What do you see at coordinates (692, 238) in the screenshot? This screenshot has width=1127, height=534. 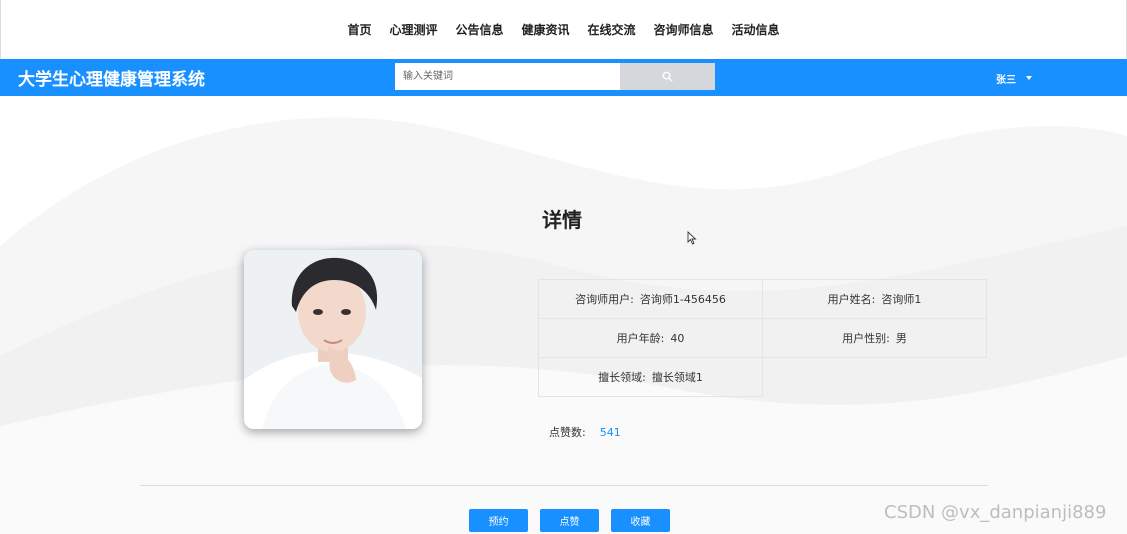 I see `mouse-cursor-icon` at bounding box center [692, 238].